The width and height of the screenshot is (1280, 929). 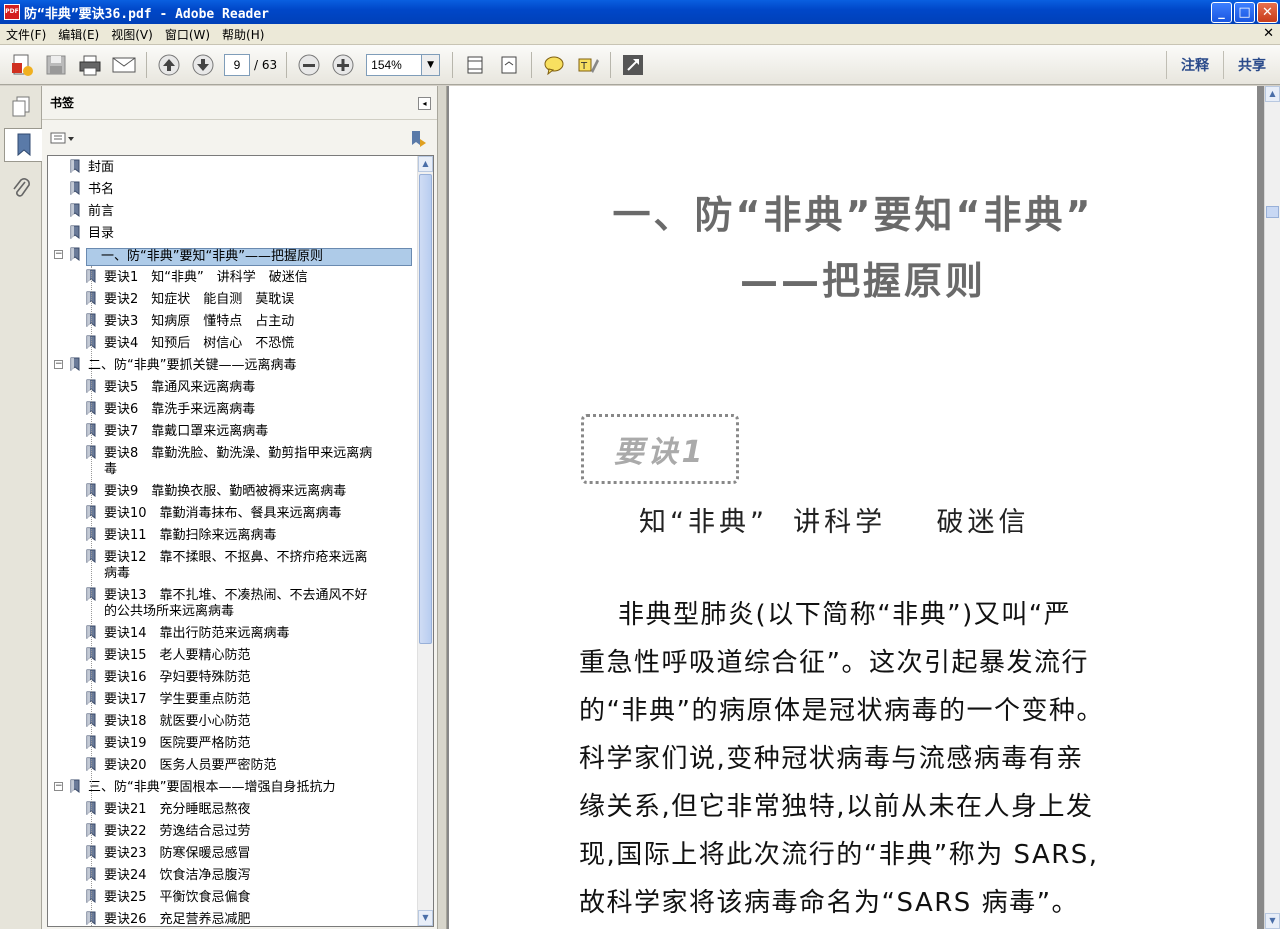 I want to click on panel-title: 书签, so click(x=62, y=103).